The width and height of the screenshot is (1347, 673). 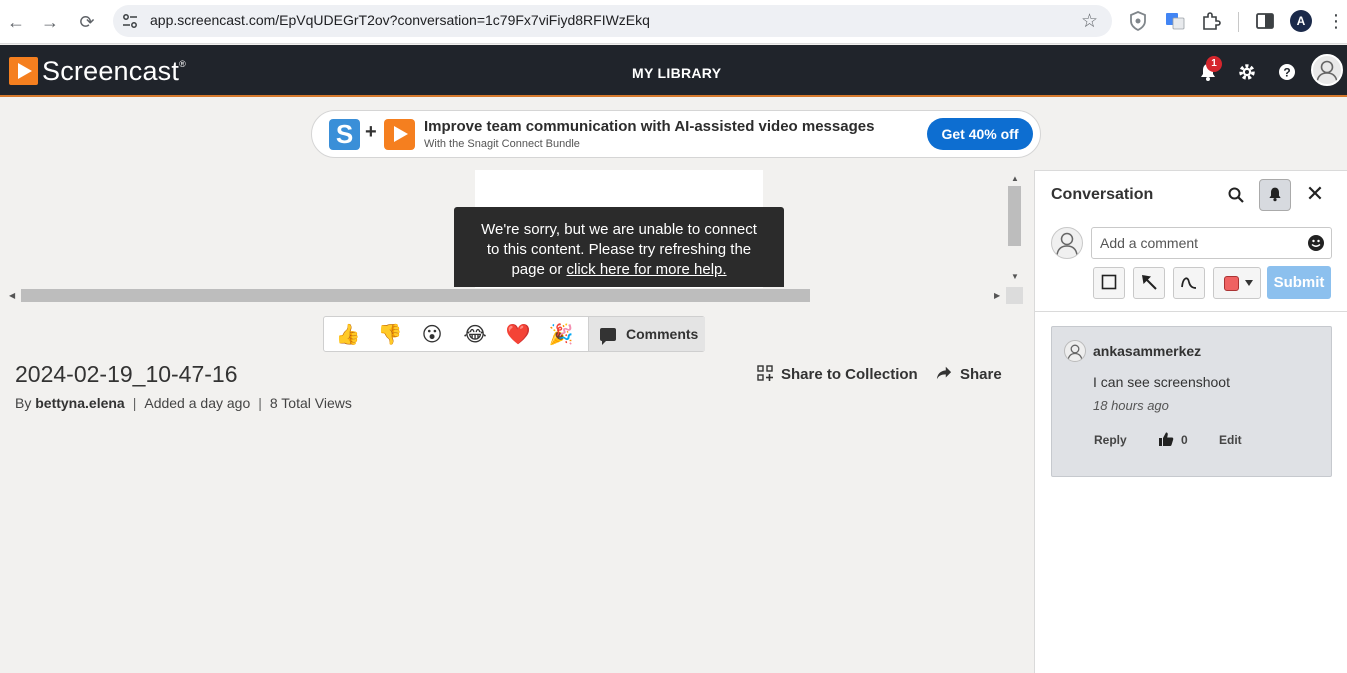 What do you see at coordinates (1161, 382) in the screenshot?
I see `comment-text: I can see screenshoot` at bounding box center [1161, 382].